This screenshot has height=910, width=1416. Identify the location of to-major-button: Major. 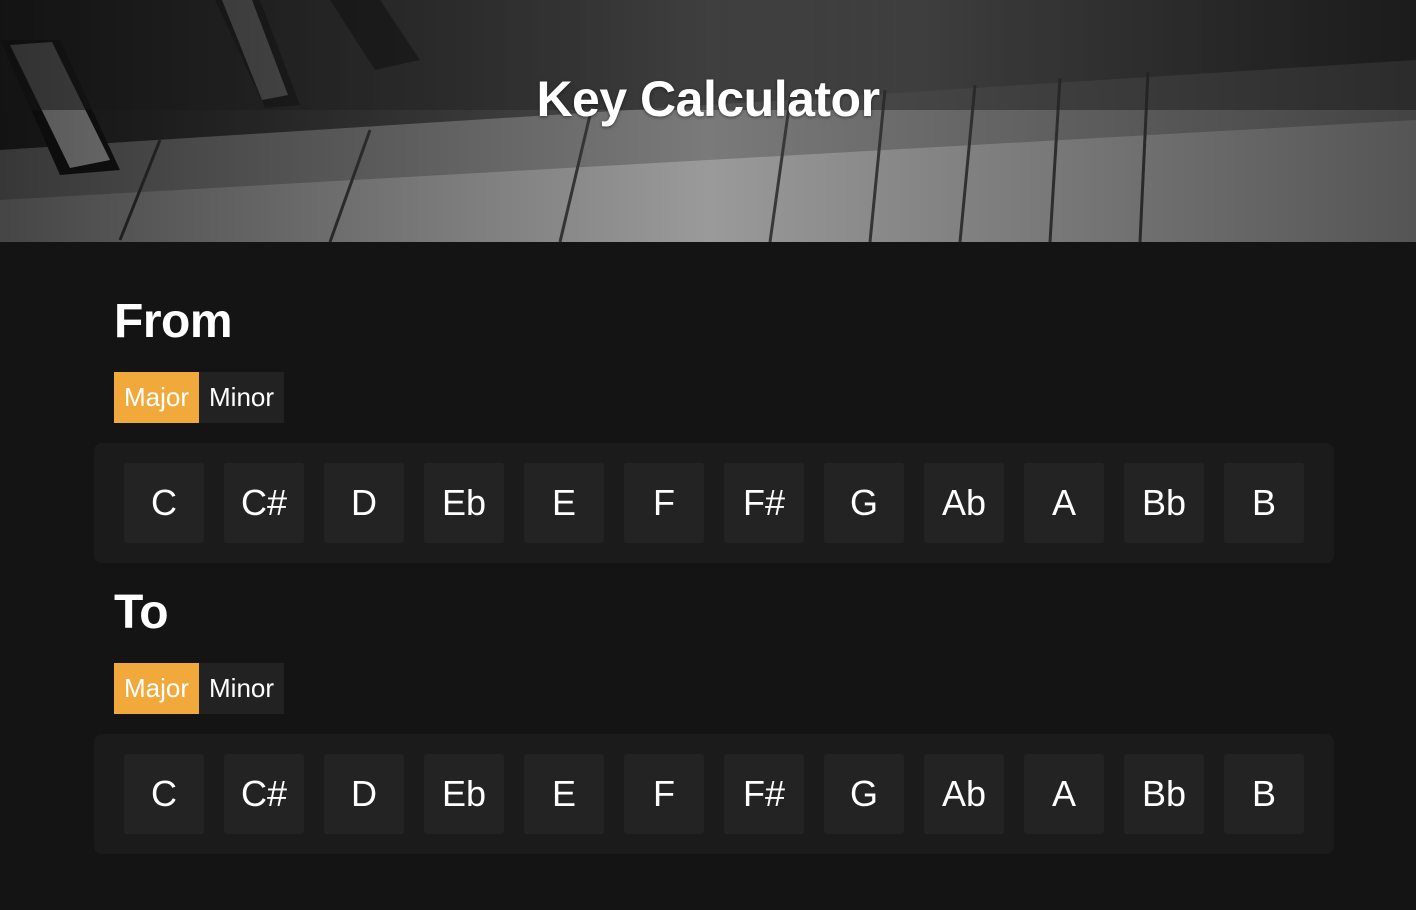
(157, 688).